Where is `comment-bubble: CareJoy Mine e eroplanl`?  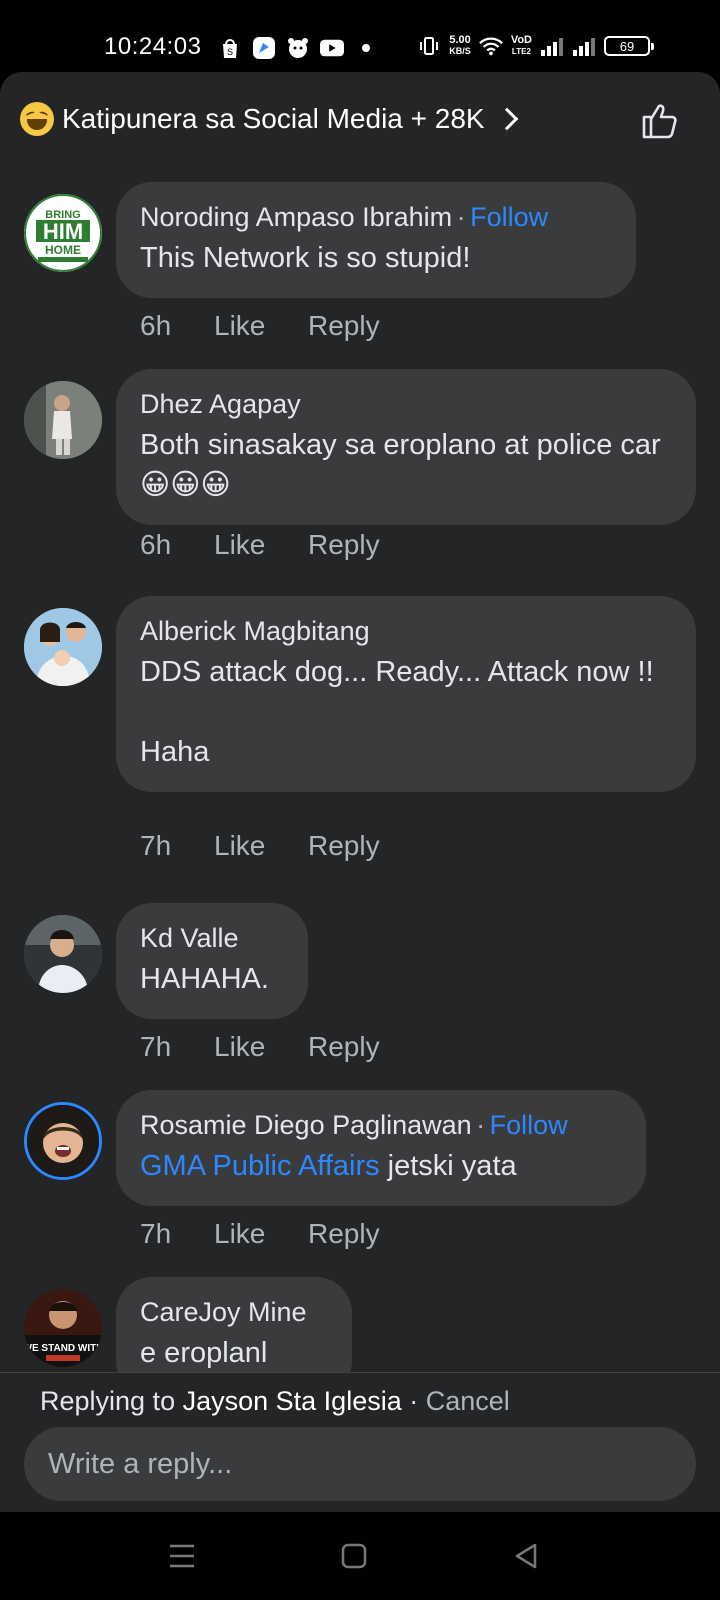
comment-bubble: CareJoy Mine e eroplanl is located at coordinates (234, 1324).